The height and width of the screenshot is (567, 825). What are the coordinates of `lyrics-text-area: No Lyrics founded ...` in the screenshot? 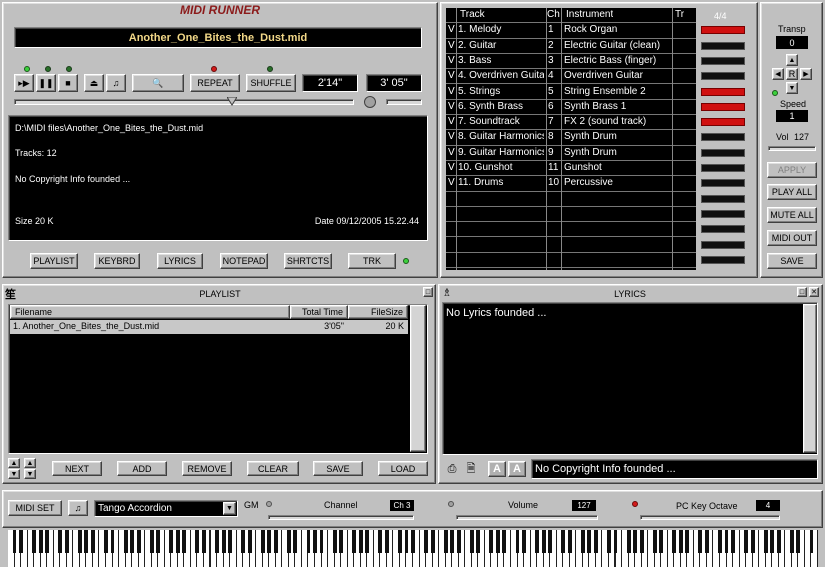 It's located at (630, 378).